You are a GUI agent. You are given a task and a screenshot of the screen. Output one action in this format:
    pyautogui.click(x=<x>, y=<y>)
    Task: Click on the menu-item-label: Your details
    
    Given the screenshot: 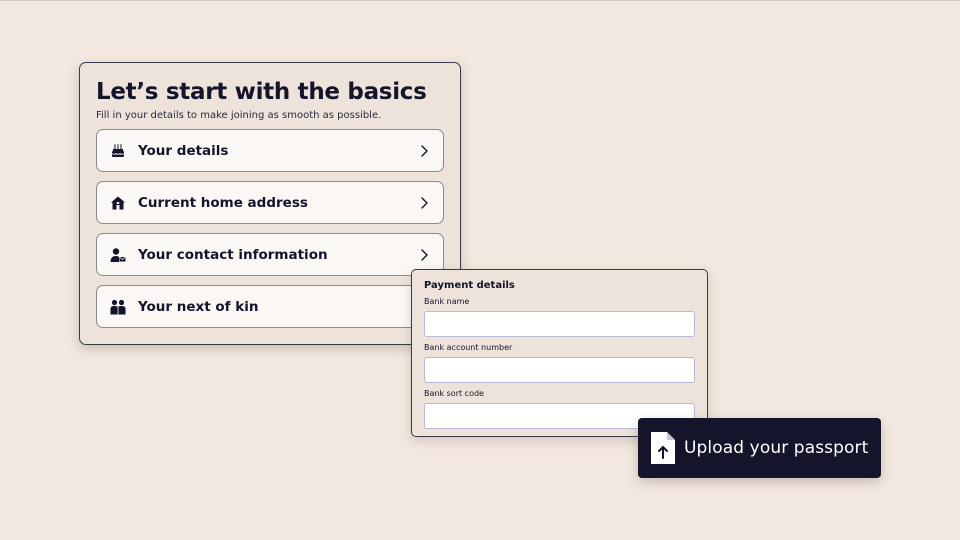 What is the action you would take?
    pyautogui.click(x=183, y=150)
    